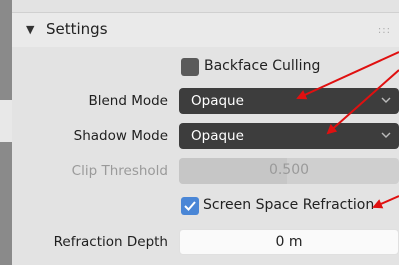 The width and height of the screenshot is (399, 265). I want to click on refraction-depth-label: Refraction Depth, so click(110, 242).